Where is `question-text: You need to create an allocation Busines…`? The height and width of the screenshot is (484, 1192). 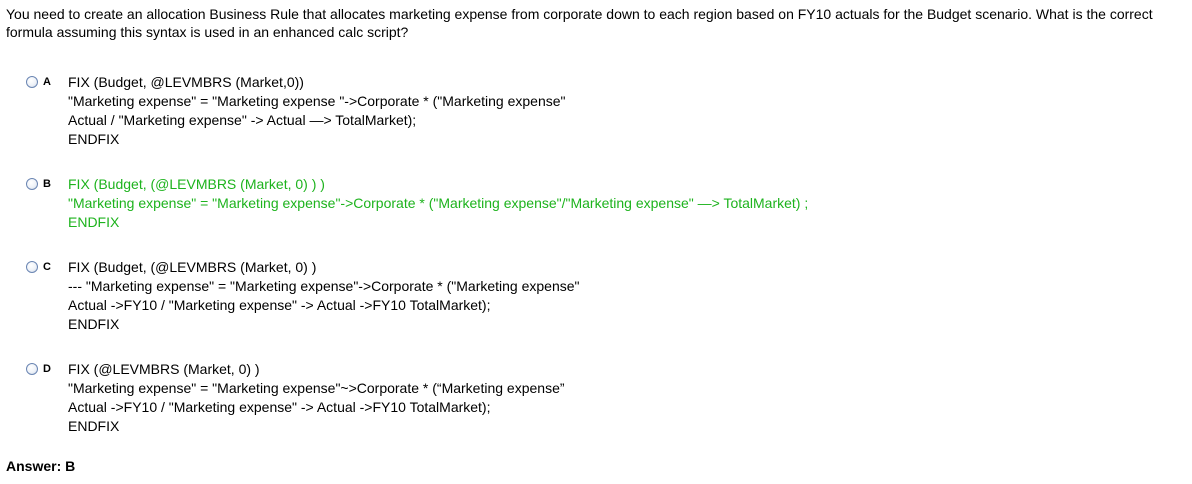
question-text: You need to create an allocation Busines… is located at coordinates (579, 23).